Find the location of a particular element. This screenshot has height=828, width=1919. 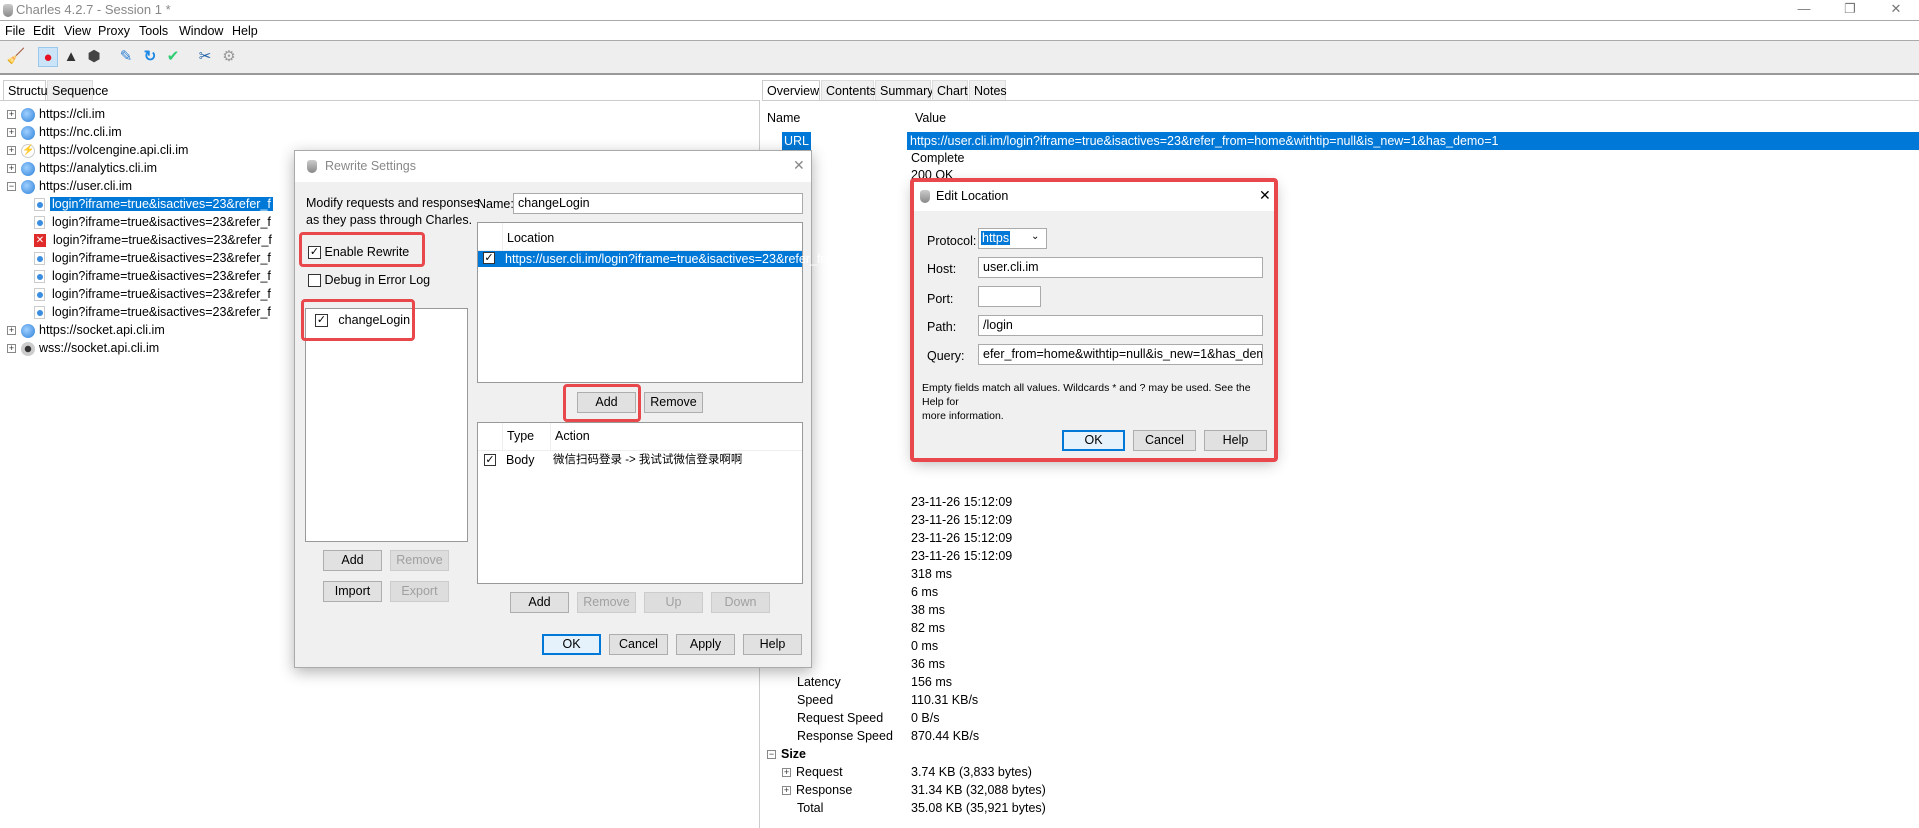

apply-button: Apply is located at coordinates (705, 644).